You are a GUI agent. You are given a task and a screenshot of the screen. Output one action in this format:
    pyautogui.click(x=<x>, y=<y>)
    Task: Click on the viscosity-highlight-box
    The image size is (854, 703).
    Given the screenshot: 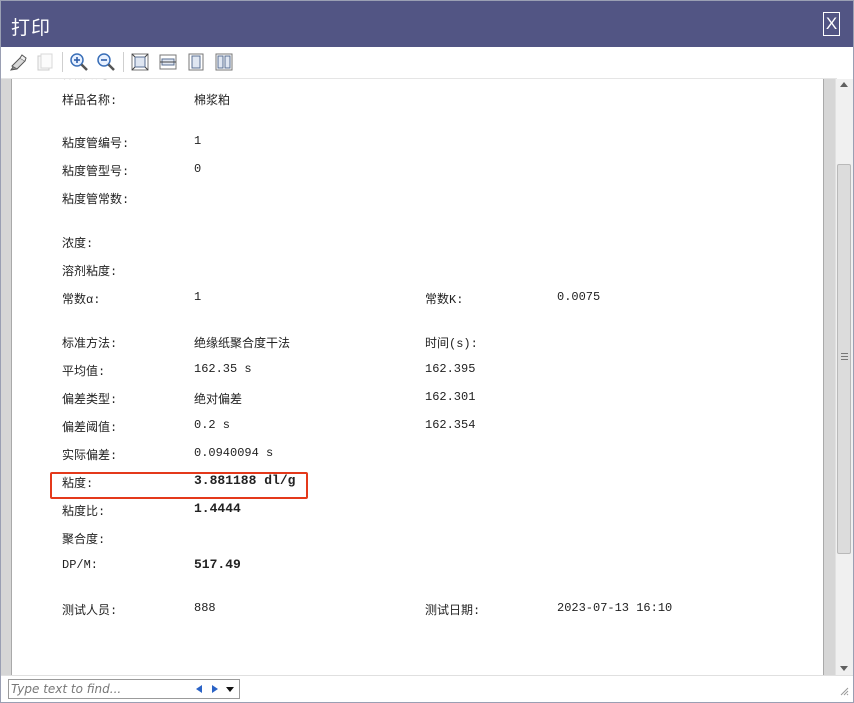 What is the action you would take?
    pyautogui.click(x=179, y=485)
    